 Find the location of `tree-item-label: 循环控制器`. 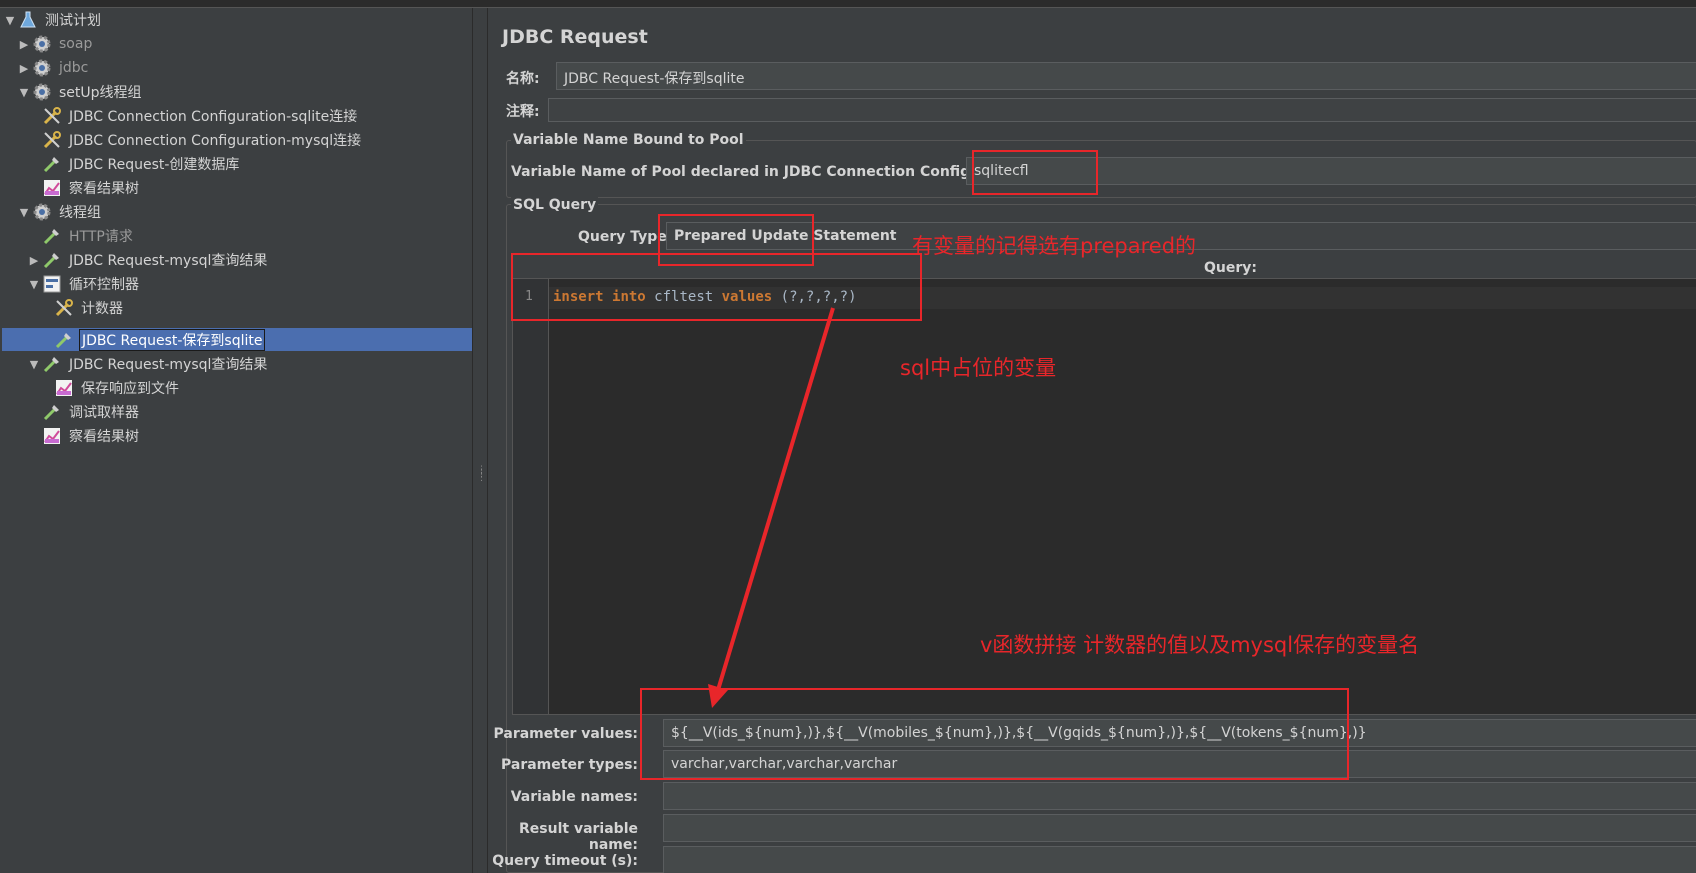

tree-item-label: 循环控制器 is located at coordinates (104, 285).